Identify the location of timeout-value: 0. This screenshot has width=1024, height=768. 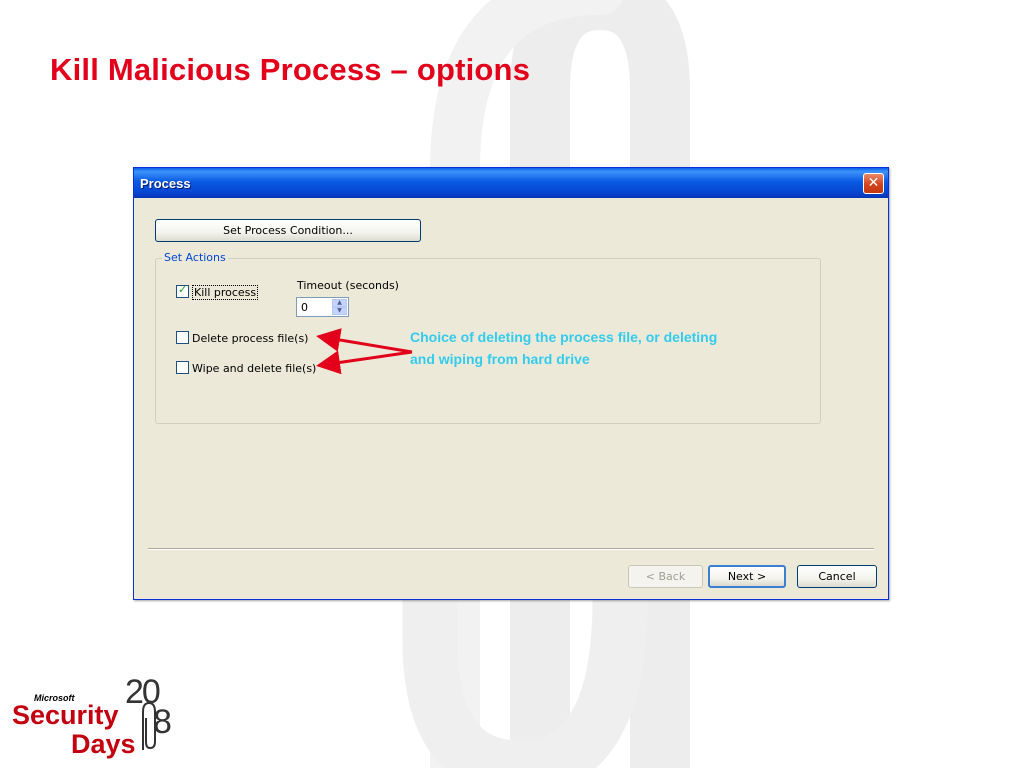
(304, 307).